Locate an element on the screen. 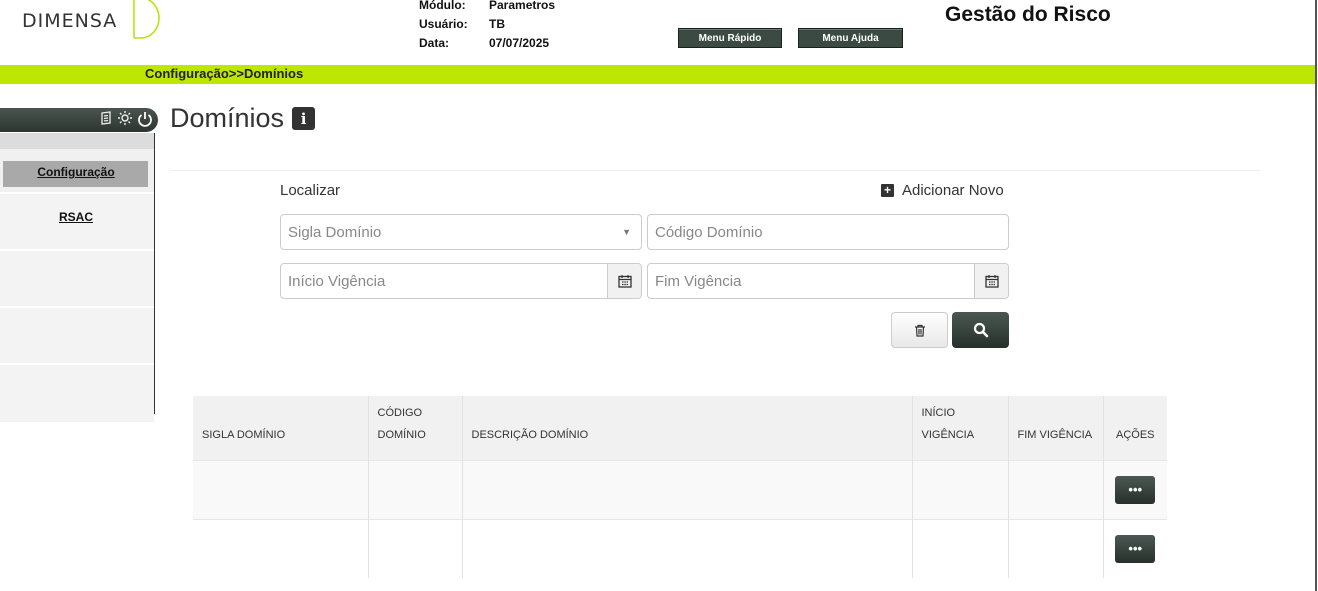 This screenshot has height=591, width=1318. add-new-button: + Adicionar Novo is located at coordinates (942, 190).